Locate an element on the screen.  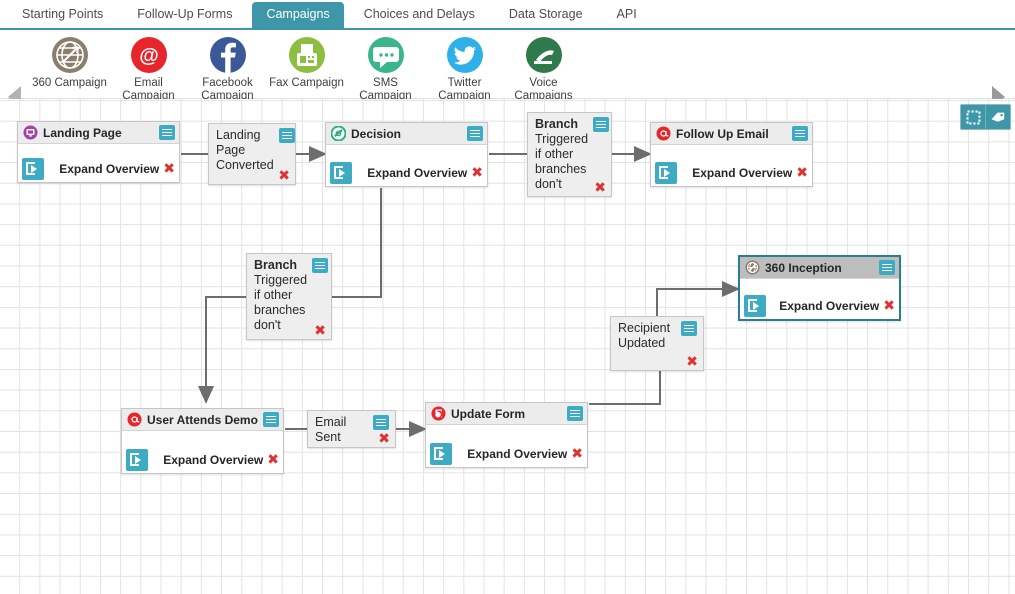
node-text-line: branches don't is located at coordinates (561, 176).